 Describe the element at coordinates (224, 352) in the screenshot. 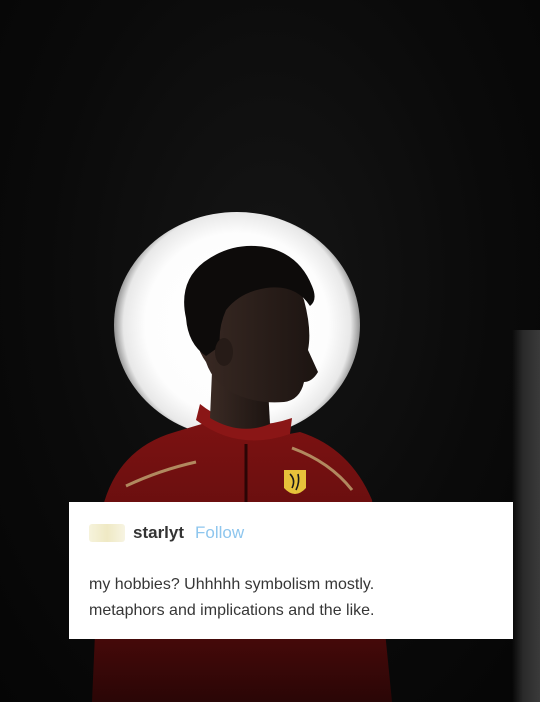

I see `ear` at that location.